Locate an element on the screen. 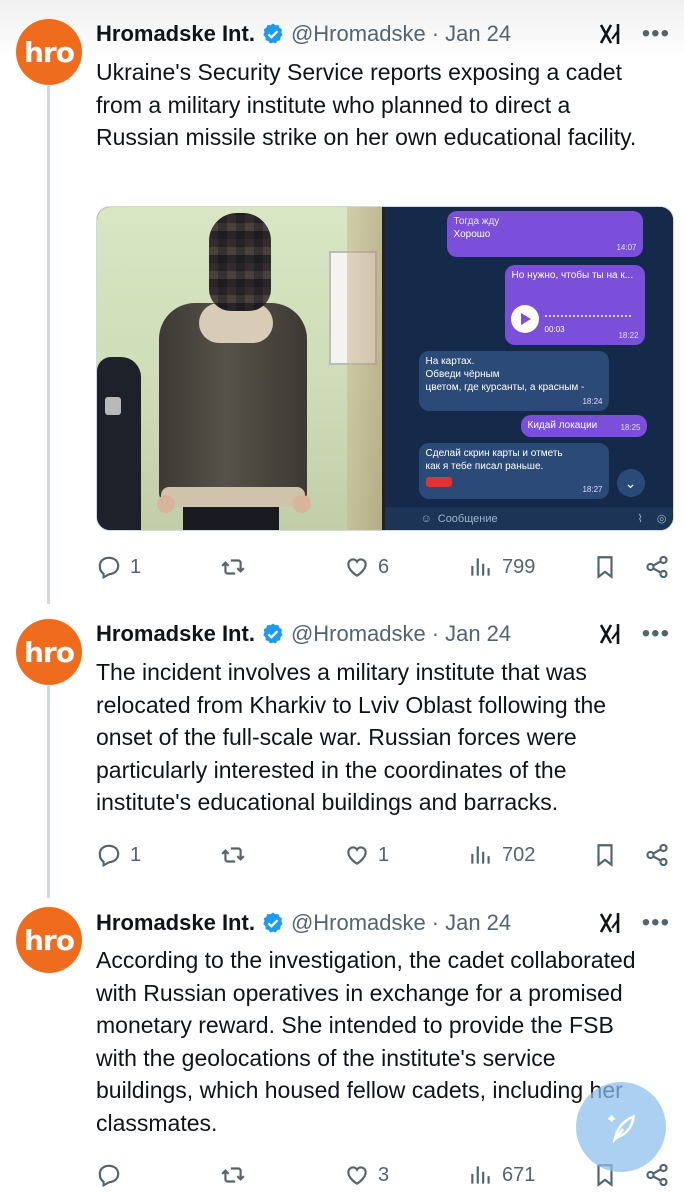 The image size is (684, 1194). tweet-actions: 1 1 702 is located at coordinates (386, 855).